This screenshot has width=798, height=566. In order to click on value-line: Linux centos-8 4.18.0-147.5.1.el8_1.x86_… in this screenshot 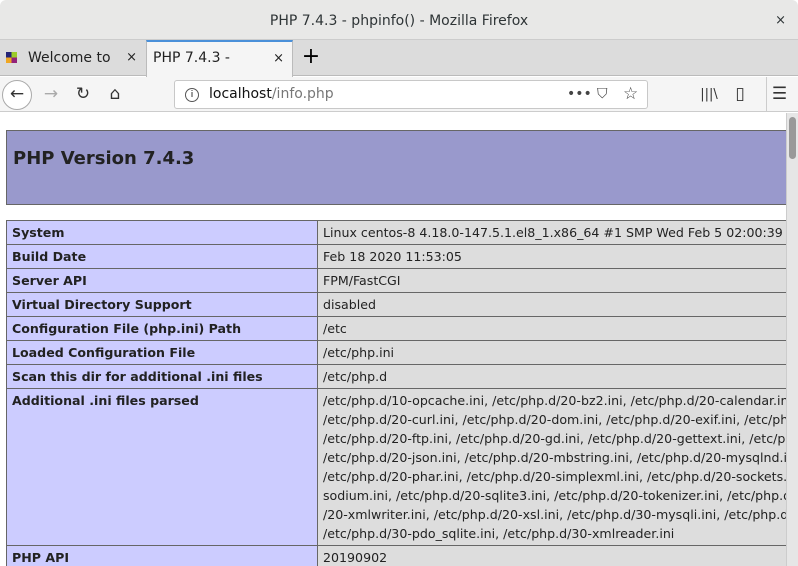, I will do `click(554, 232)`.